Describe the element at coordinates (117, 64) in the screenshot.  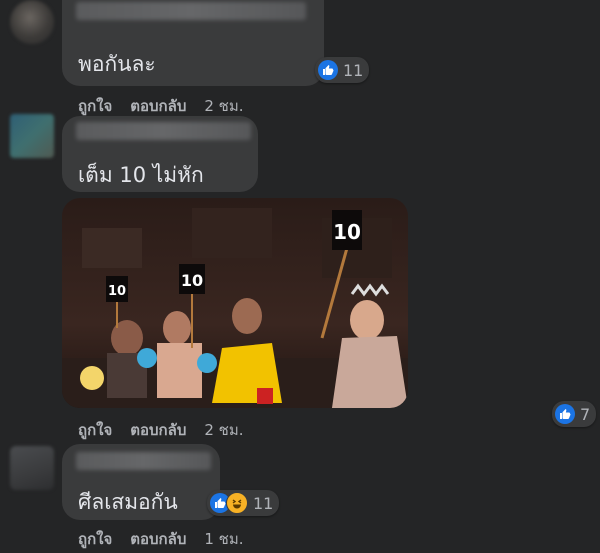
I see `comment-text: พอกันละ` at that location.